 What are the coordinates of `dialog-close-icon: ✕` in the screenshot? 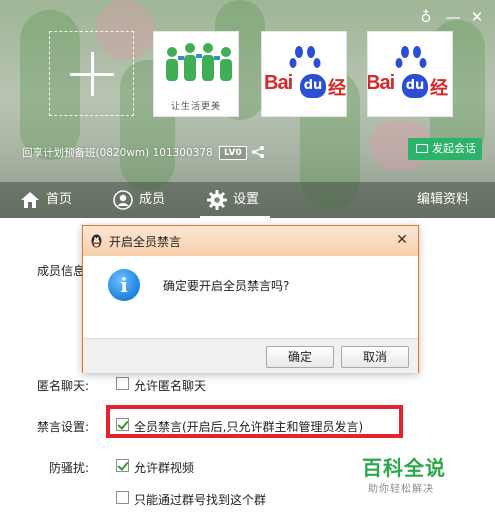 It's located at (402, 240).